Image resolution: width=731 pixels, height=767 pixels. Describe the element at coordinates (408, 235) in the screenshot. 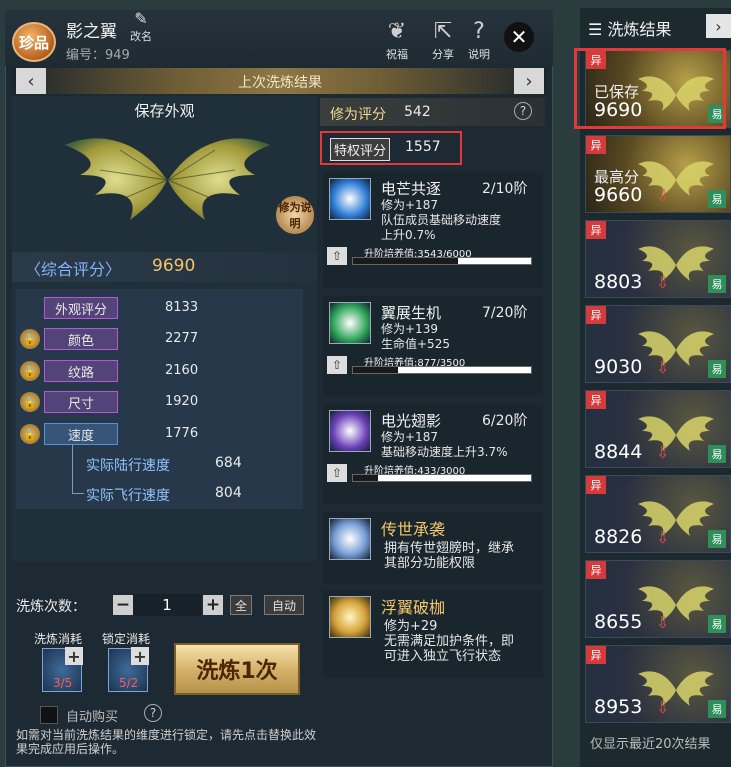

I see `skill-desc: 上升0.7%` at that location.